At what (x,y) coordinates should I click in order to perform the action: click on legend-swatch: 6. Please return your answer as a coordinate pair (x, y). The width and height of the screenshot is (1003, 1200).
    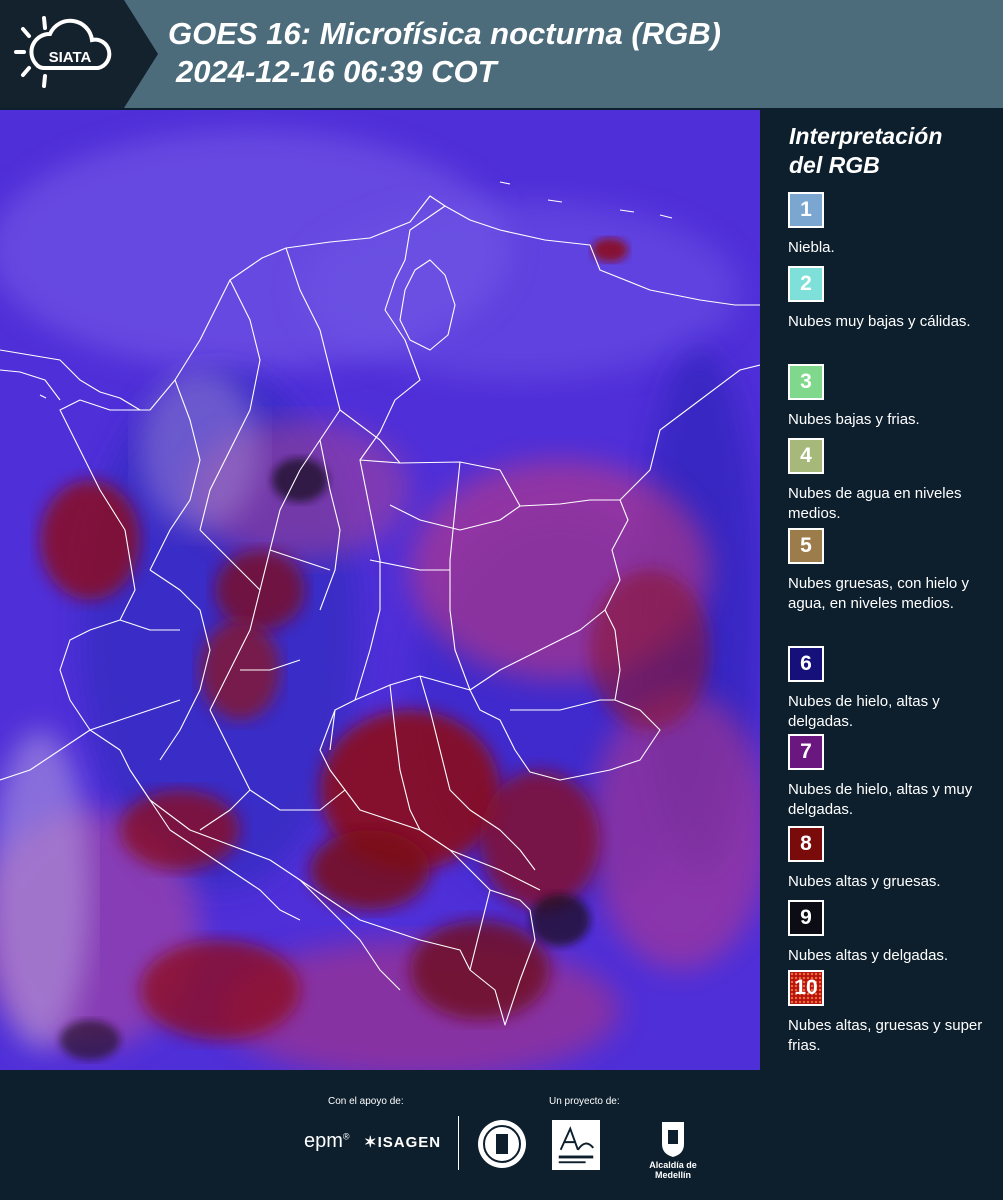
    Looking at the image, I should click on (806, 664).